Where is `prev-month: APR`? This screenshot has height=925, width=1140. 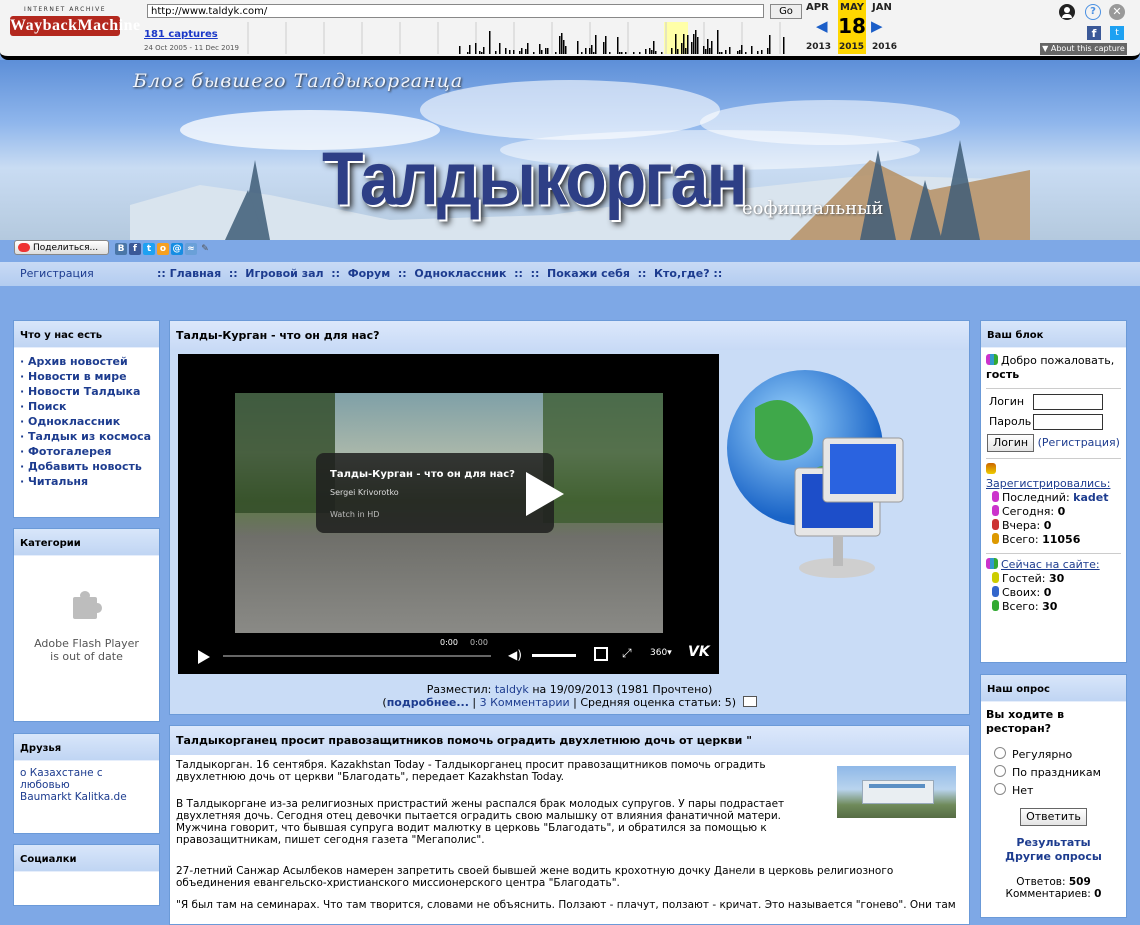
prev-month: APR is located at coordinates (817, 7).